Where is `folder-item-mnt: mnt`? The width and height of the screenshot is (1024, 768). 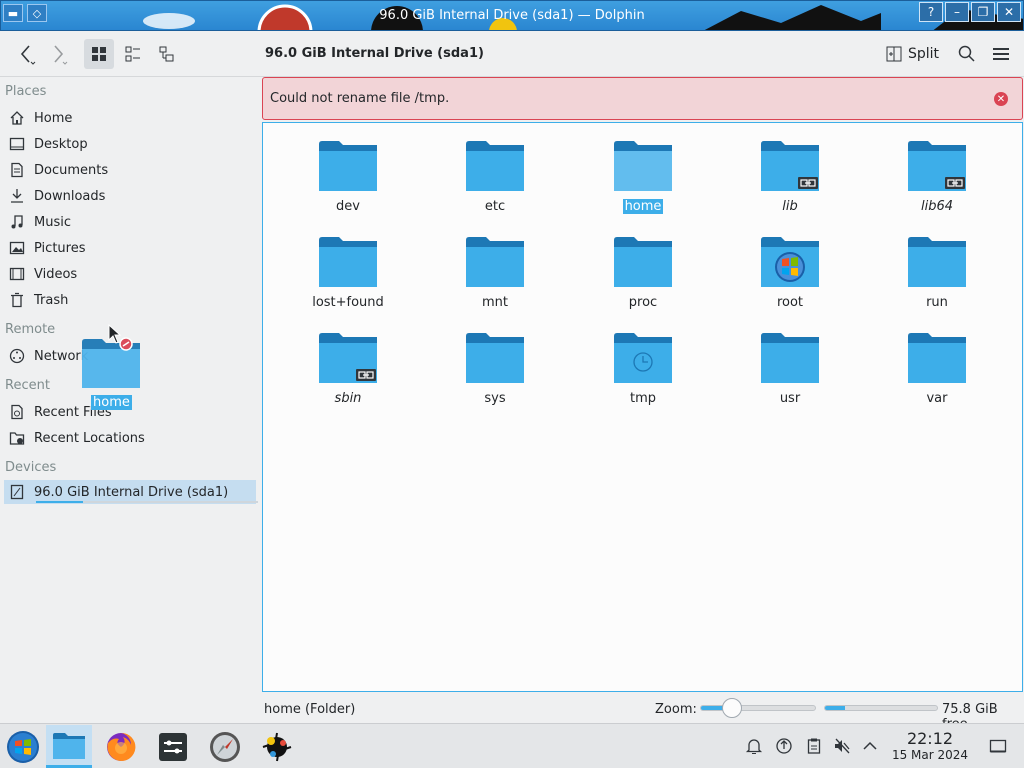
folder-item-mnt: mnt is located at coordinates (495, 281).